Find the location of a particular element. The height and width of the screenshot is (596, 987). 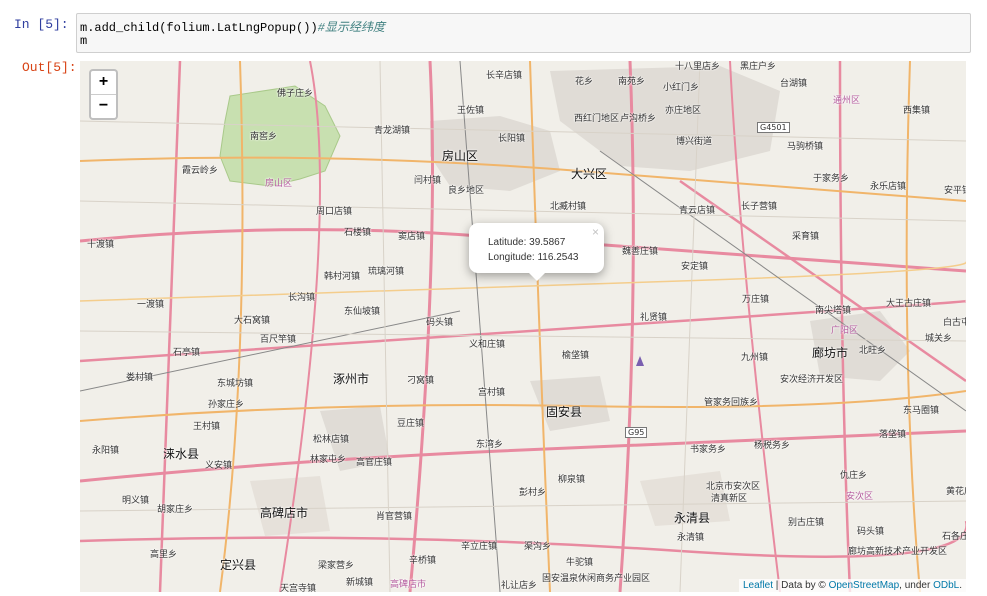

out-prompt: Out[5]: is located at coordinates (49, 67).